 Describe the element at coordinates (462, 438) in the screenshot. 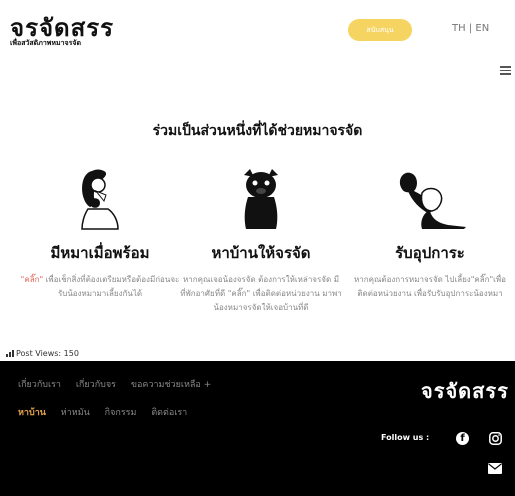

I see `facebook-icon: f` at that location.